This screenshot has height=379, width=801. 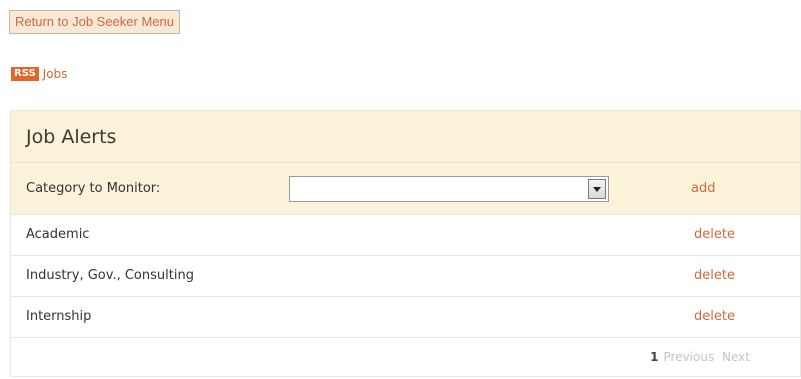 What do you see at coordinates (449, 189) in the screenshot?
I see `category-select` at bounding box center [449, 189].